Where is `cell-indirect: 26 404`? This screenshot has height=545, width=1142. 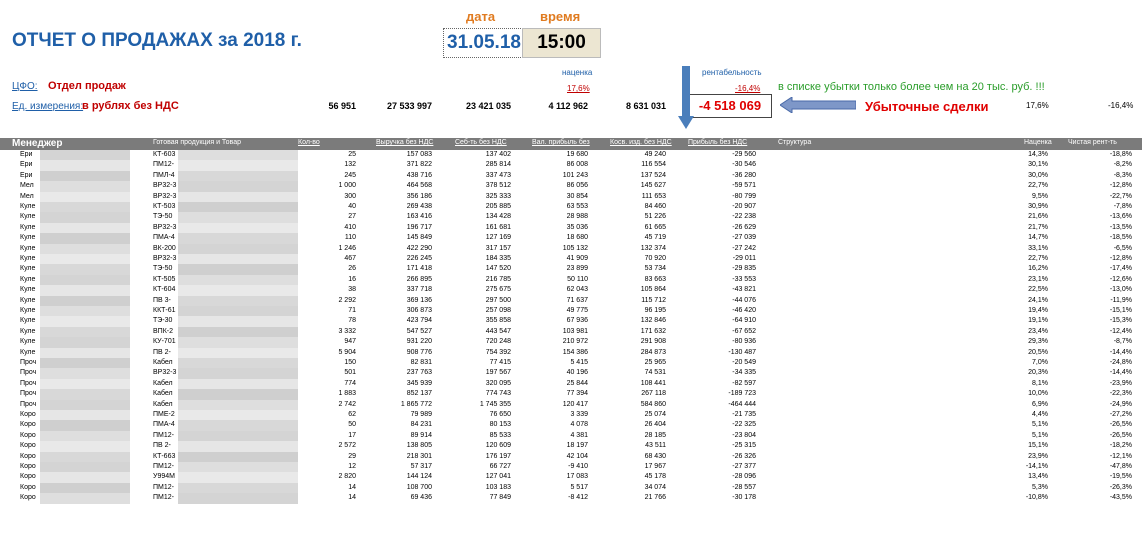 cell-indirect: 26 404 is located at coordinates (638, 425).